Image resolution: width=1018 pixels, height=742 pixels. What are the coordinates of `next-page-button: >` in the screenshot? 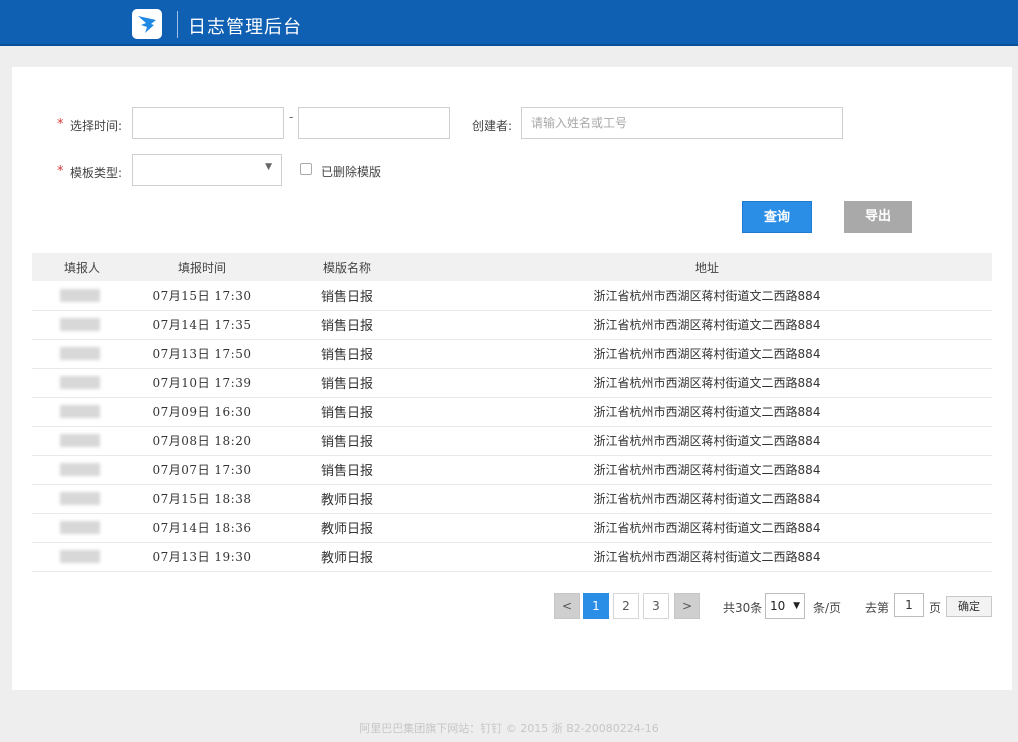 It's located at (687, 606).